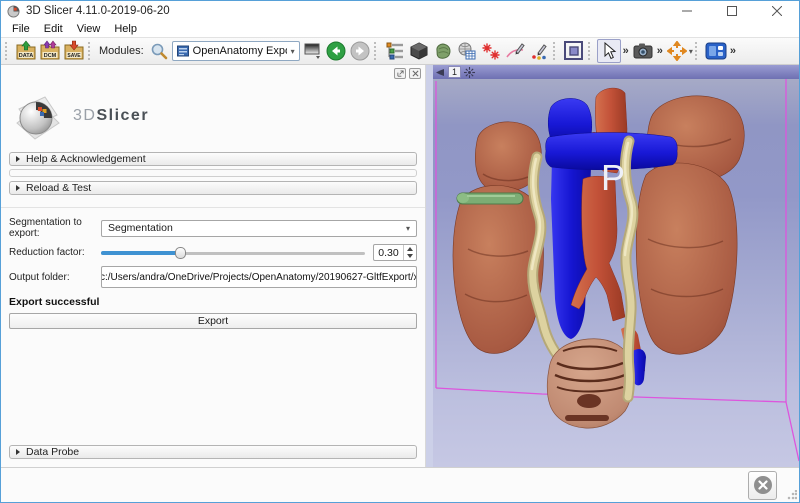 This screenshot has height=503, width=800. Describe the element at coordinates (792, 495) in the screenshot. I see `resize-grip` at that location.